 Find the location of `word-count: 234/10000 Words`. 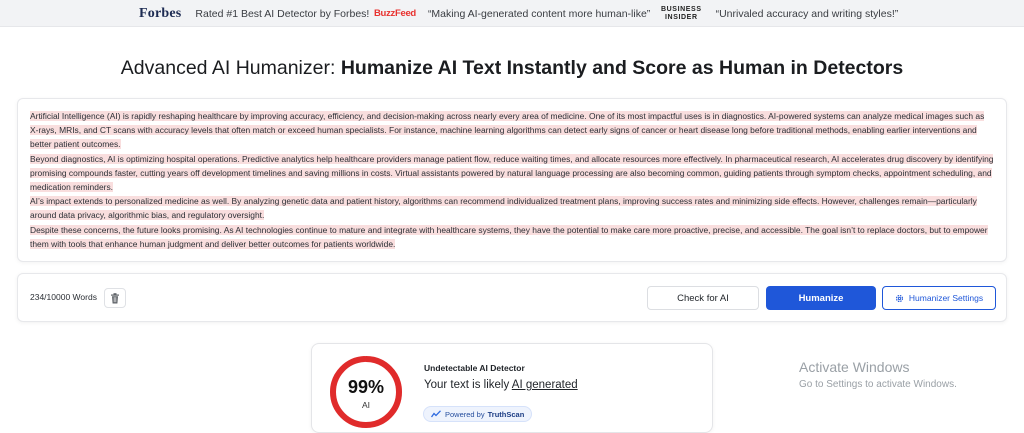

word-count: 234/10000 Words is located at coordinates (63, 297).